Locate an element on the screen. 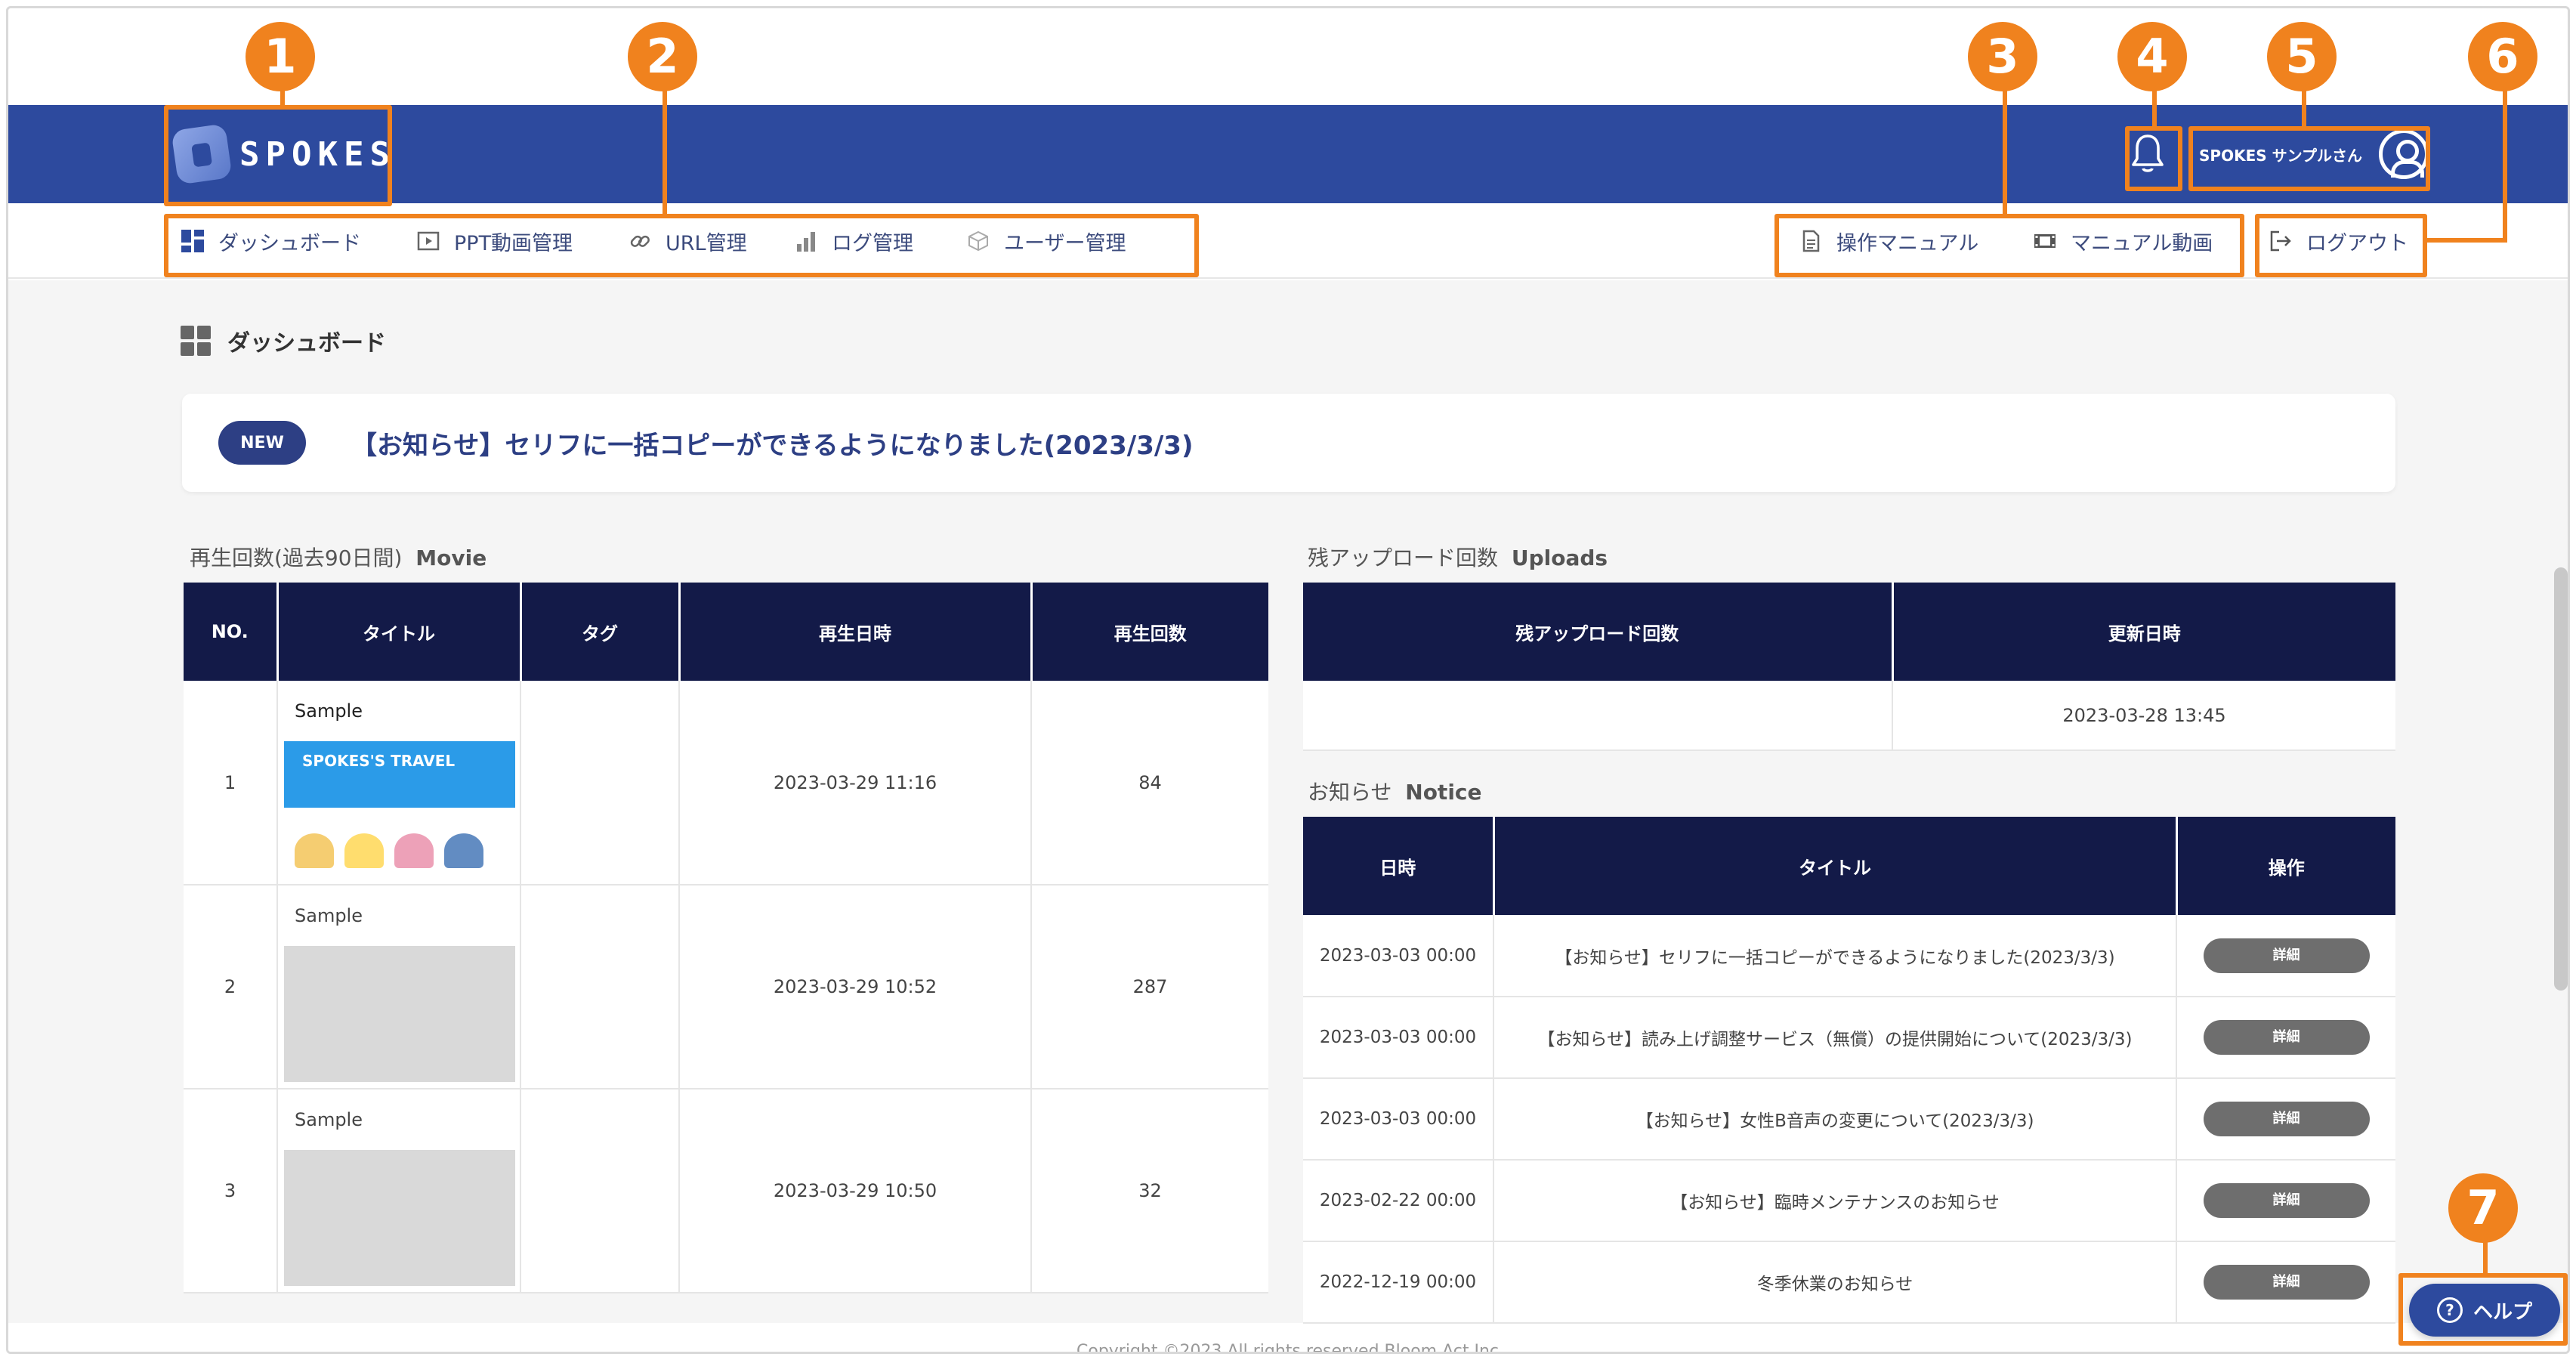  nav-ppt-video: PPT動画管理 is located at coordinates (494, 241).